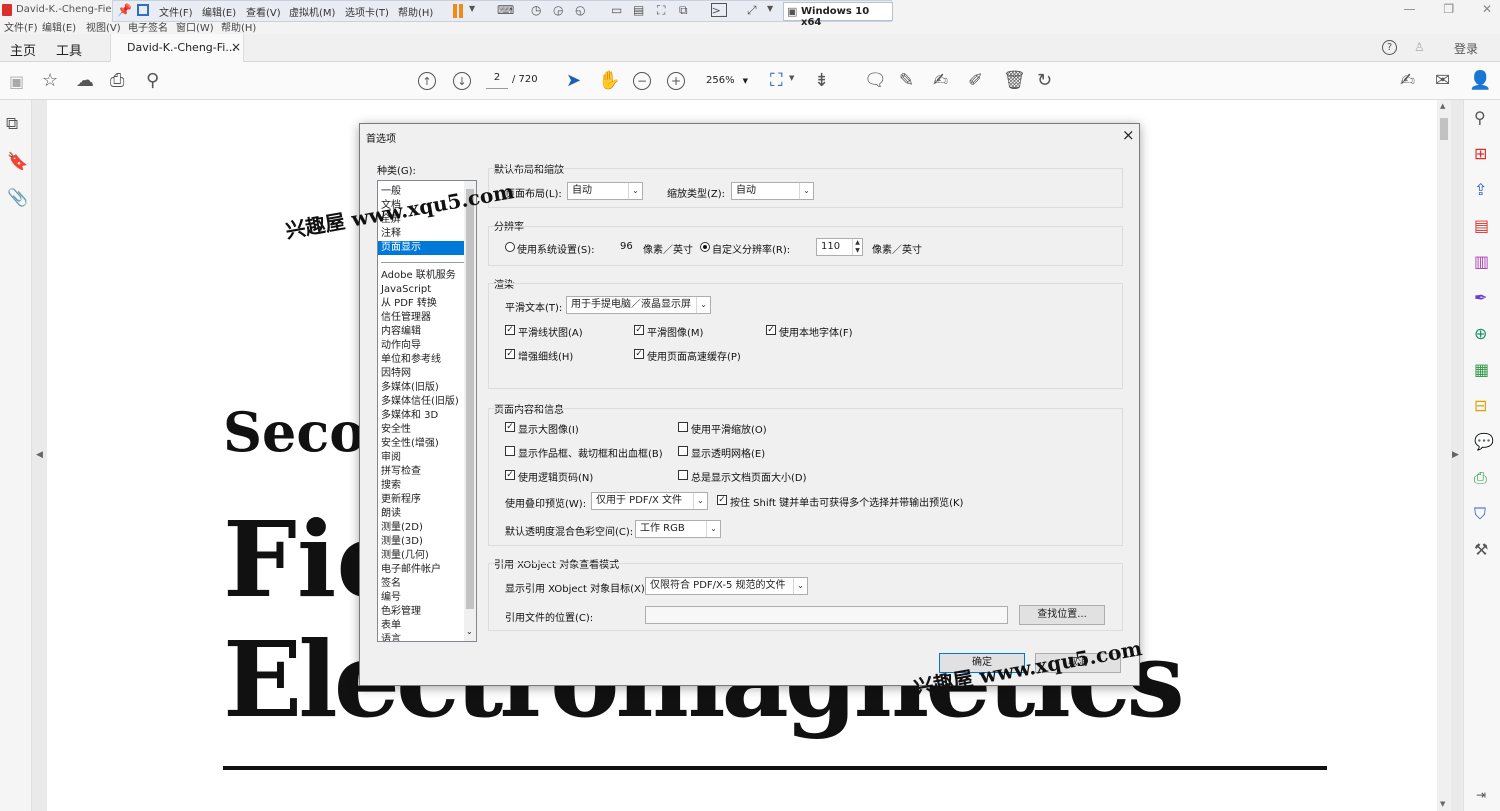 The image size is (1500, 811). What do you see at coordinates (312, 11) in the screenshot?
I see `vm-menu-vm: 虚拟机(M)` at bounding box center [312, 11].